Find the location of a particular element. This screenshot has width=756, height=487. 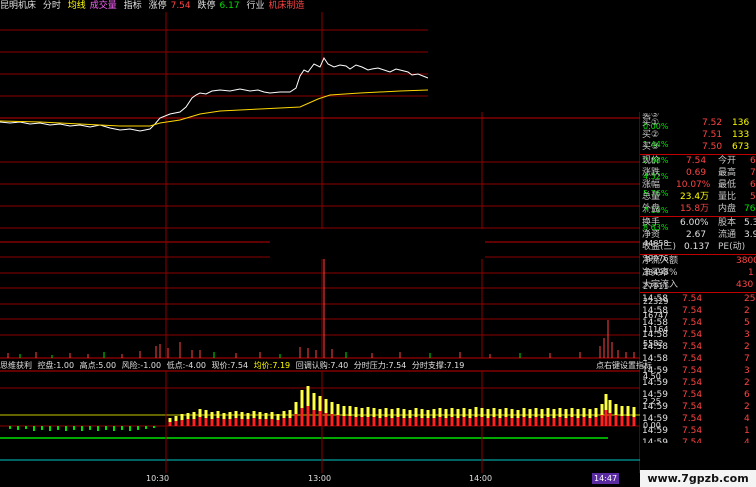

indicator-value: 现价:7.54 is located at coordinates (230, 365).